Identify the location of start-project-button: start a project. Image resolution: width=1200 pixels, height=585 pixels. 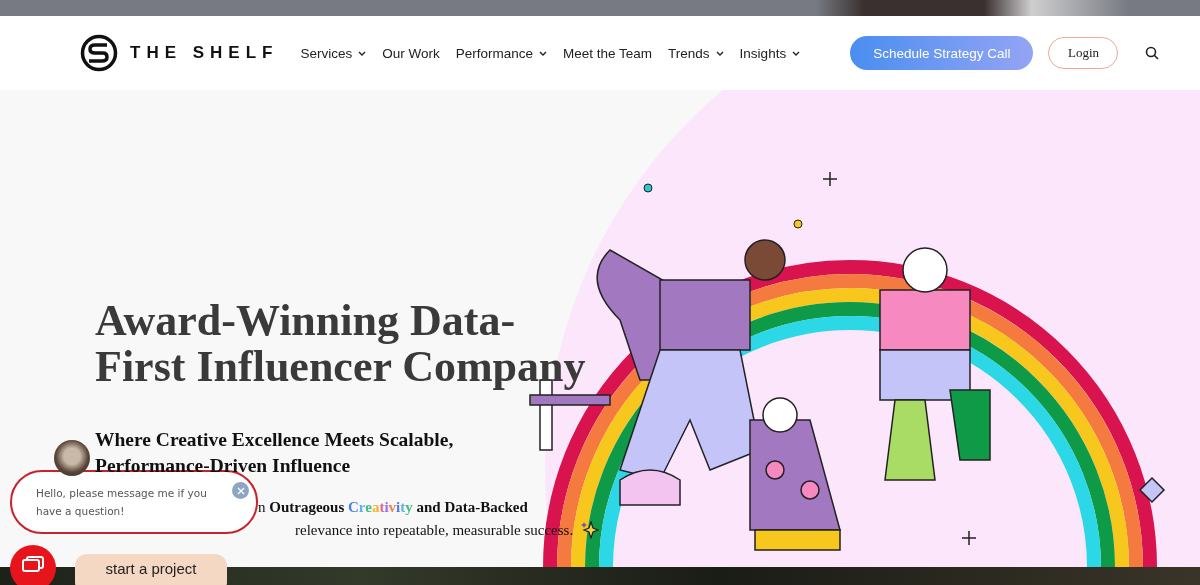
(151, 569).